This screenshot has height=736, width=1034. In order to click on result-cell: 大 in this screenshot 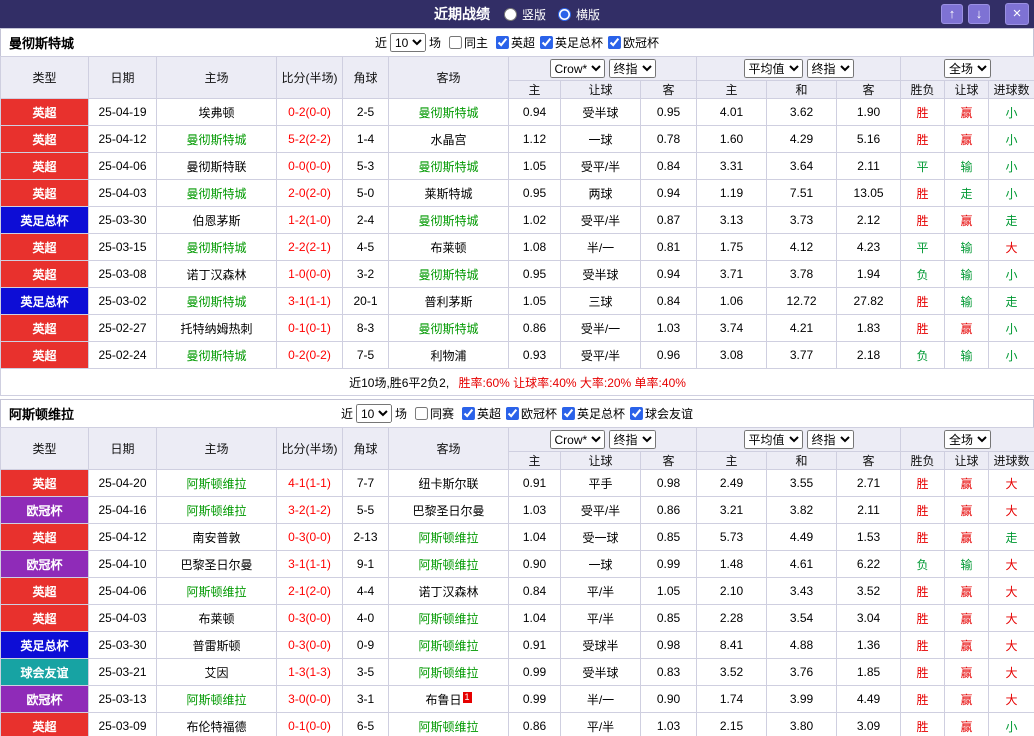, I will do `click(1011, 618)`.